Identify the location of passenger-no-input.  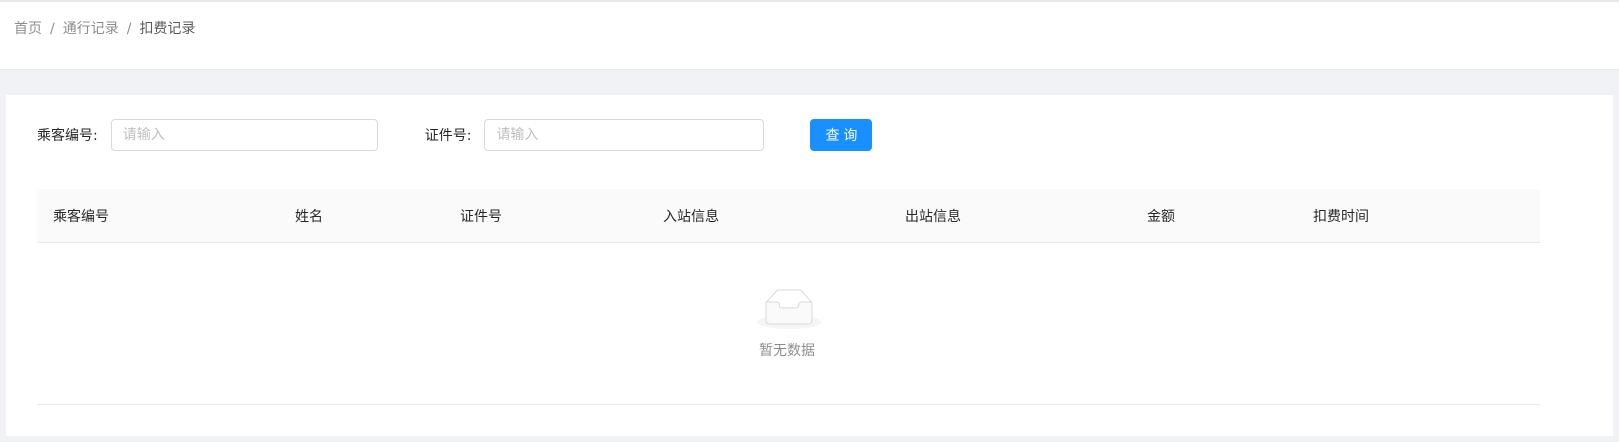
(244, 135).